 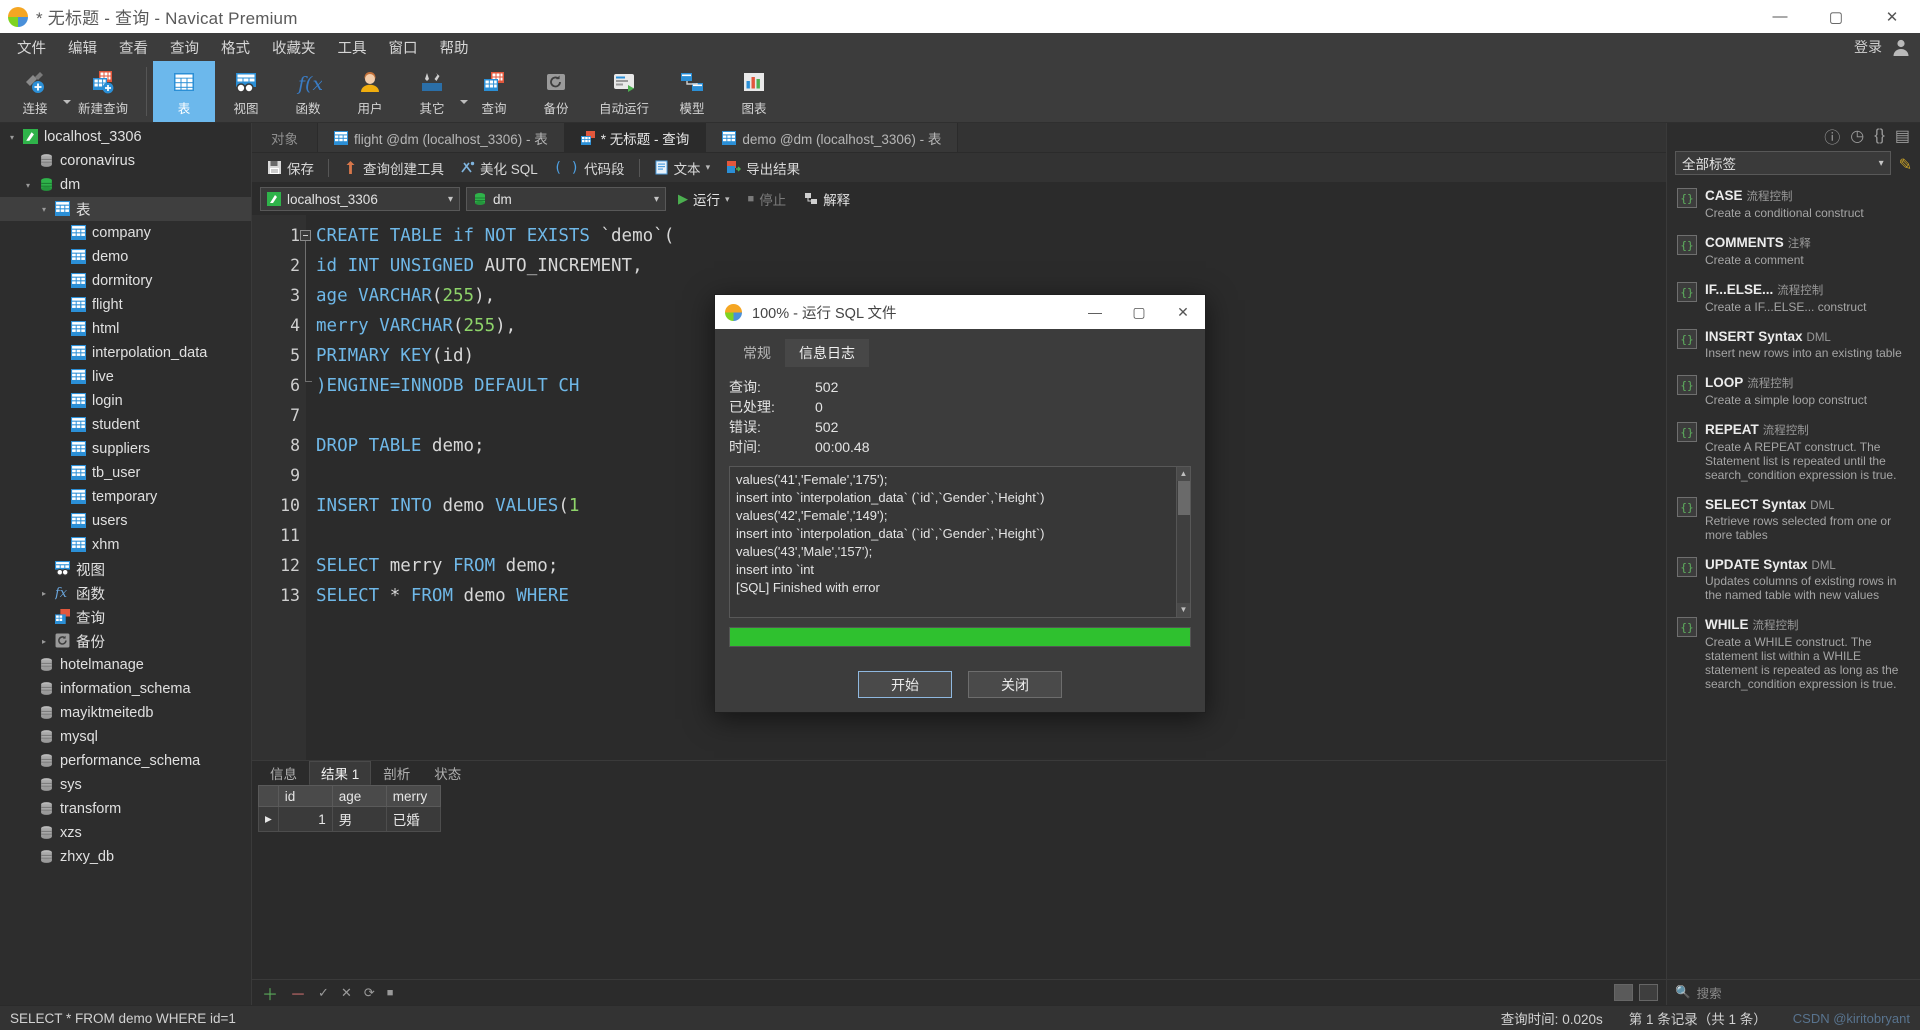 What do you see at coordinates (125, 569) in the screenshot?
I see `sidebar-item--: 视图` at bounding box center [125, 569].